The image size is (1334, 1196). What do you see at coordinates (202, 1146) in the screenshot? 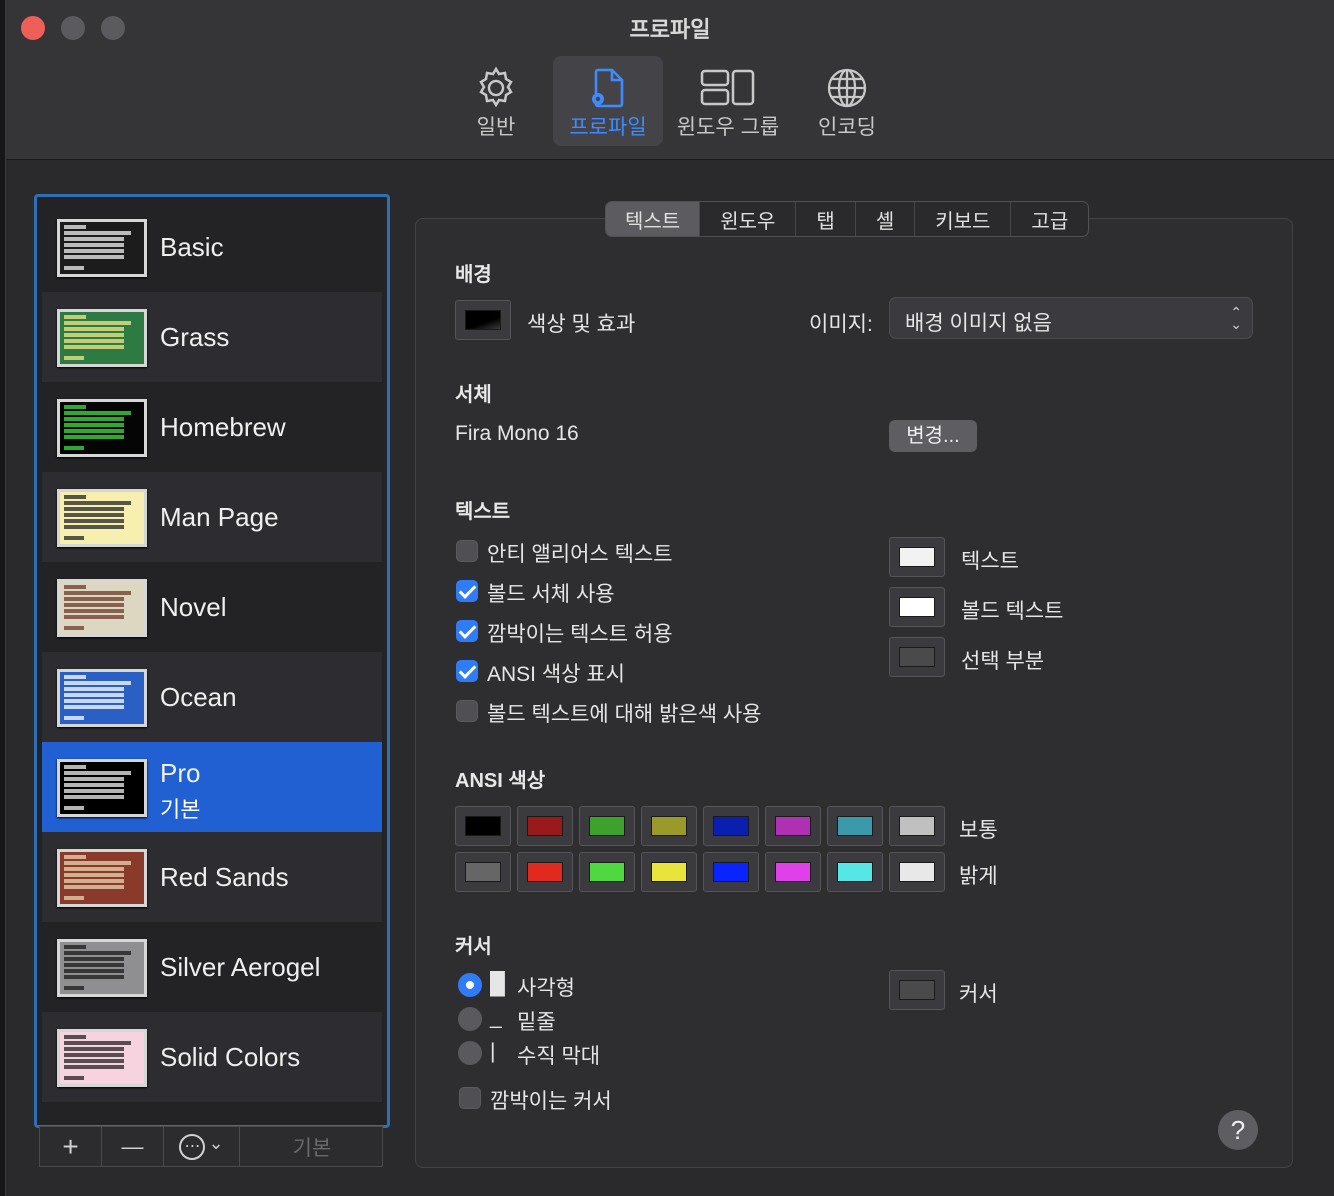
I see `profile-actions-menu-button: ⋯ ⌄` at bounding box center [202, 1146].